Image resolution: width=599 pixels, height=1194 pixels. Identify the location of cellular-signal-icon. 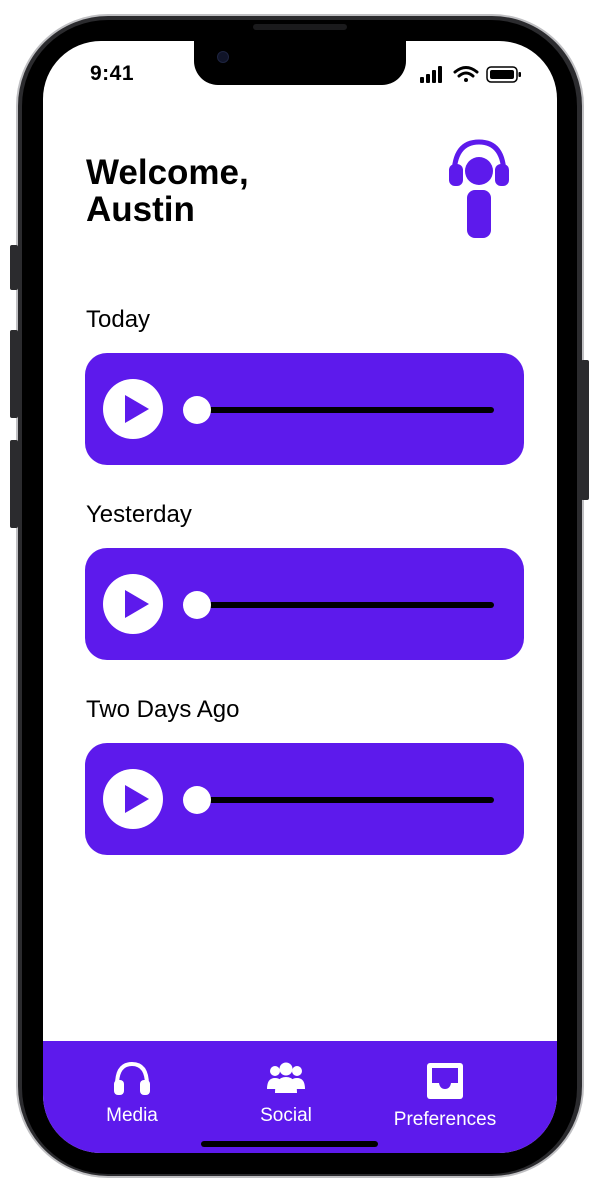
(431, 74).